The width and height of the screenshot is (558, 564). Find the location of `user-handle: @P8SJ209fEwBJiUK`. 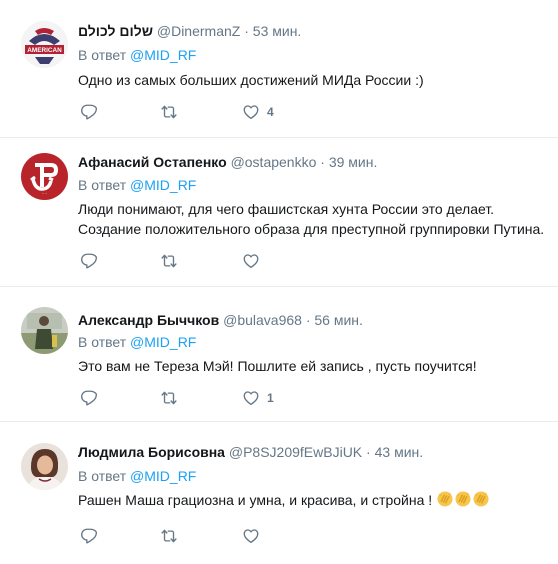

user-handle: @P8SJ209fEwBJiUK is located at coordinates (295, 452).